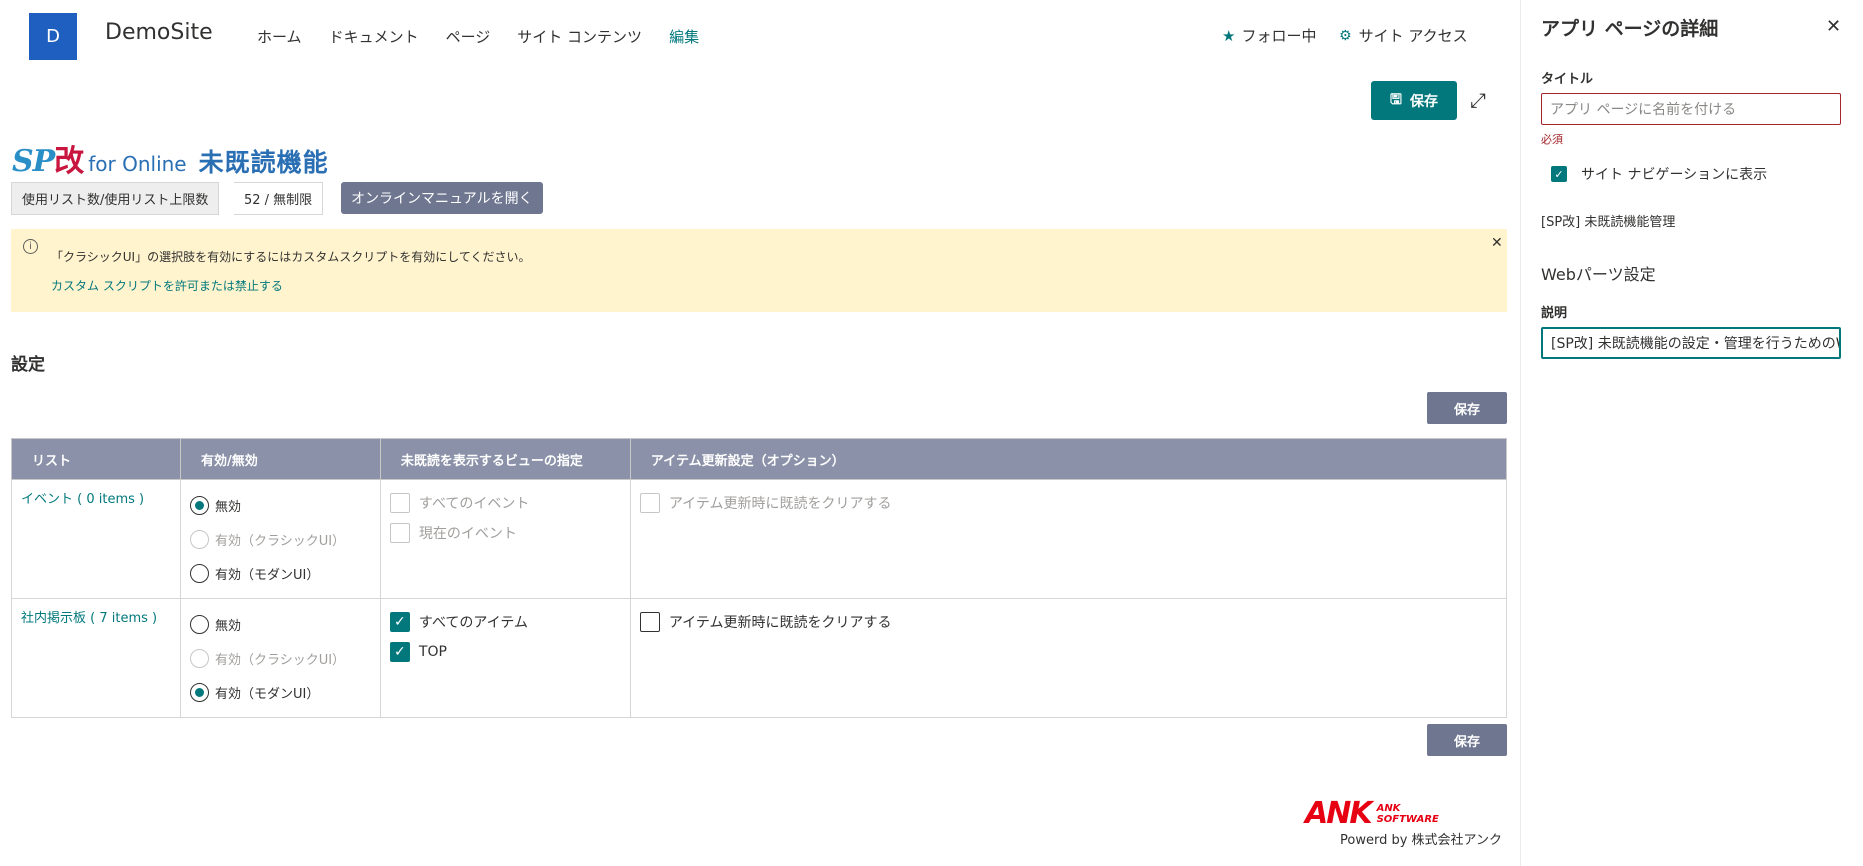 The width and height of the screenshot is (1863, 866). What do you see at coordinates (227, 626) in the screenshot?
I see `radio-label: 無効` at bounding box center [227, 626].